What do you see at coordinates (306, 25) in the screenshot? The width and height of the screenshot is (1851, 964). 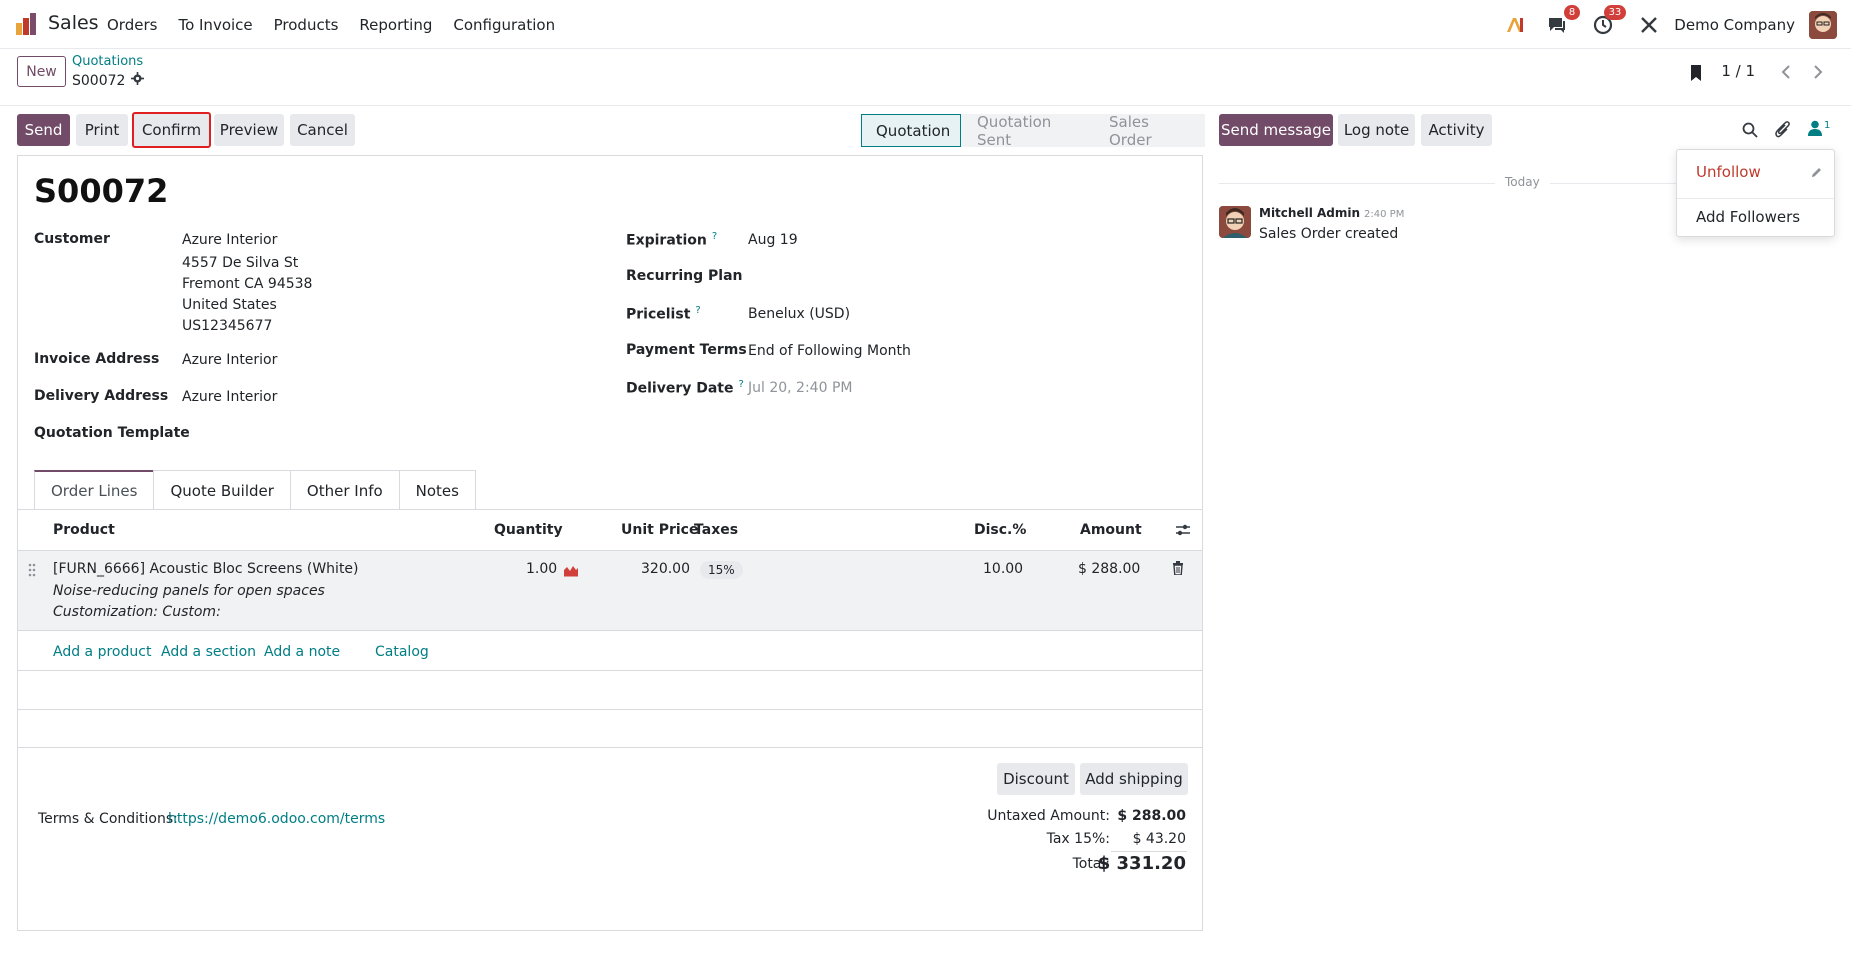 I see `menu-products: Products` at bounding box center [306, 25].